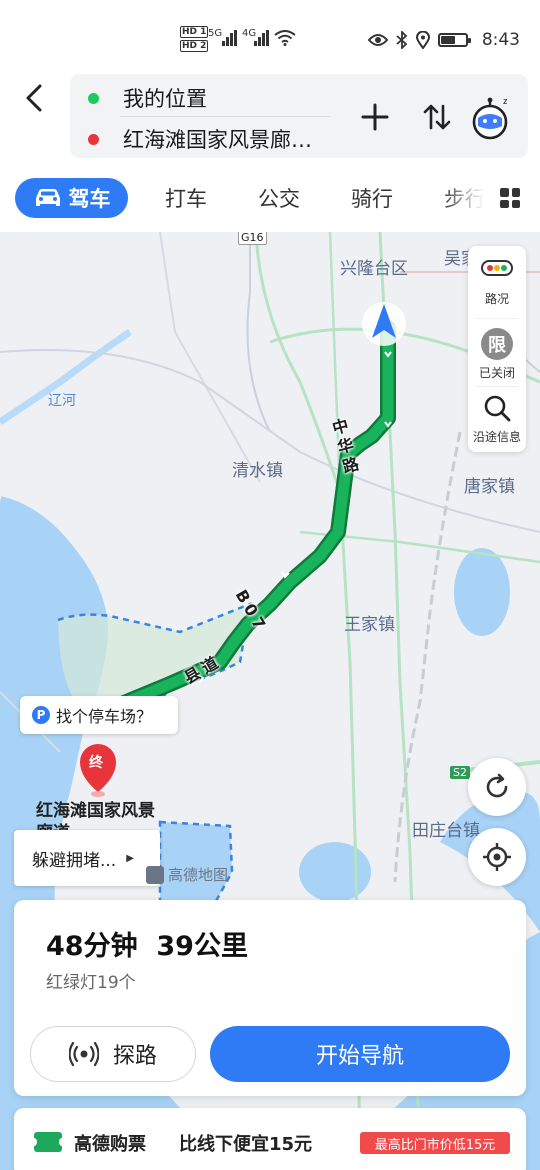 This screenshot has width=540, height=1170. What do you see at coordinates (374, 269) in the screenshot?
I see `map-label-xinglongtai: 兴隆台区` at bounding box center [374, 269].